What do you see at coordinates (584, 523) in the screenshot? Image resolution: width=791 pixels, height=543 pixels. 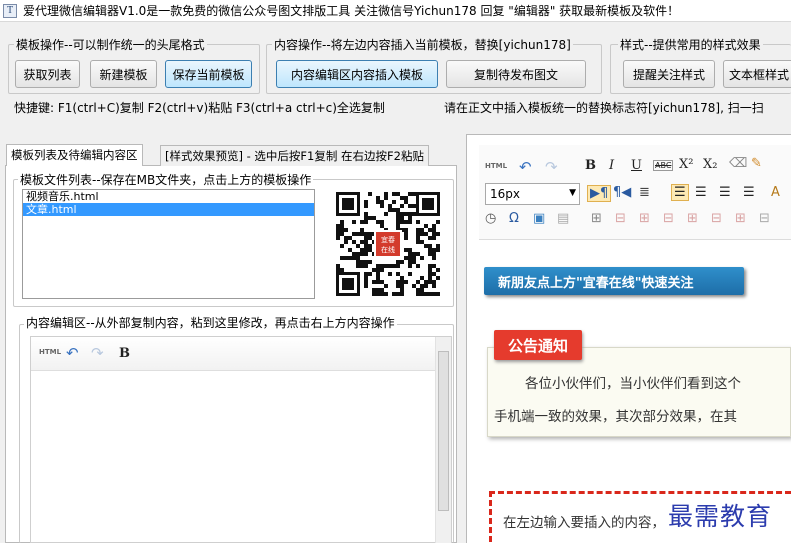 I see `dashed-textbox-text: 在左边输入要插入的内容，` at bounding box center [584, 523].